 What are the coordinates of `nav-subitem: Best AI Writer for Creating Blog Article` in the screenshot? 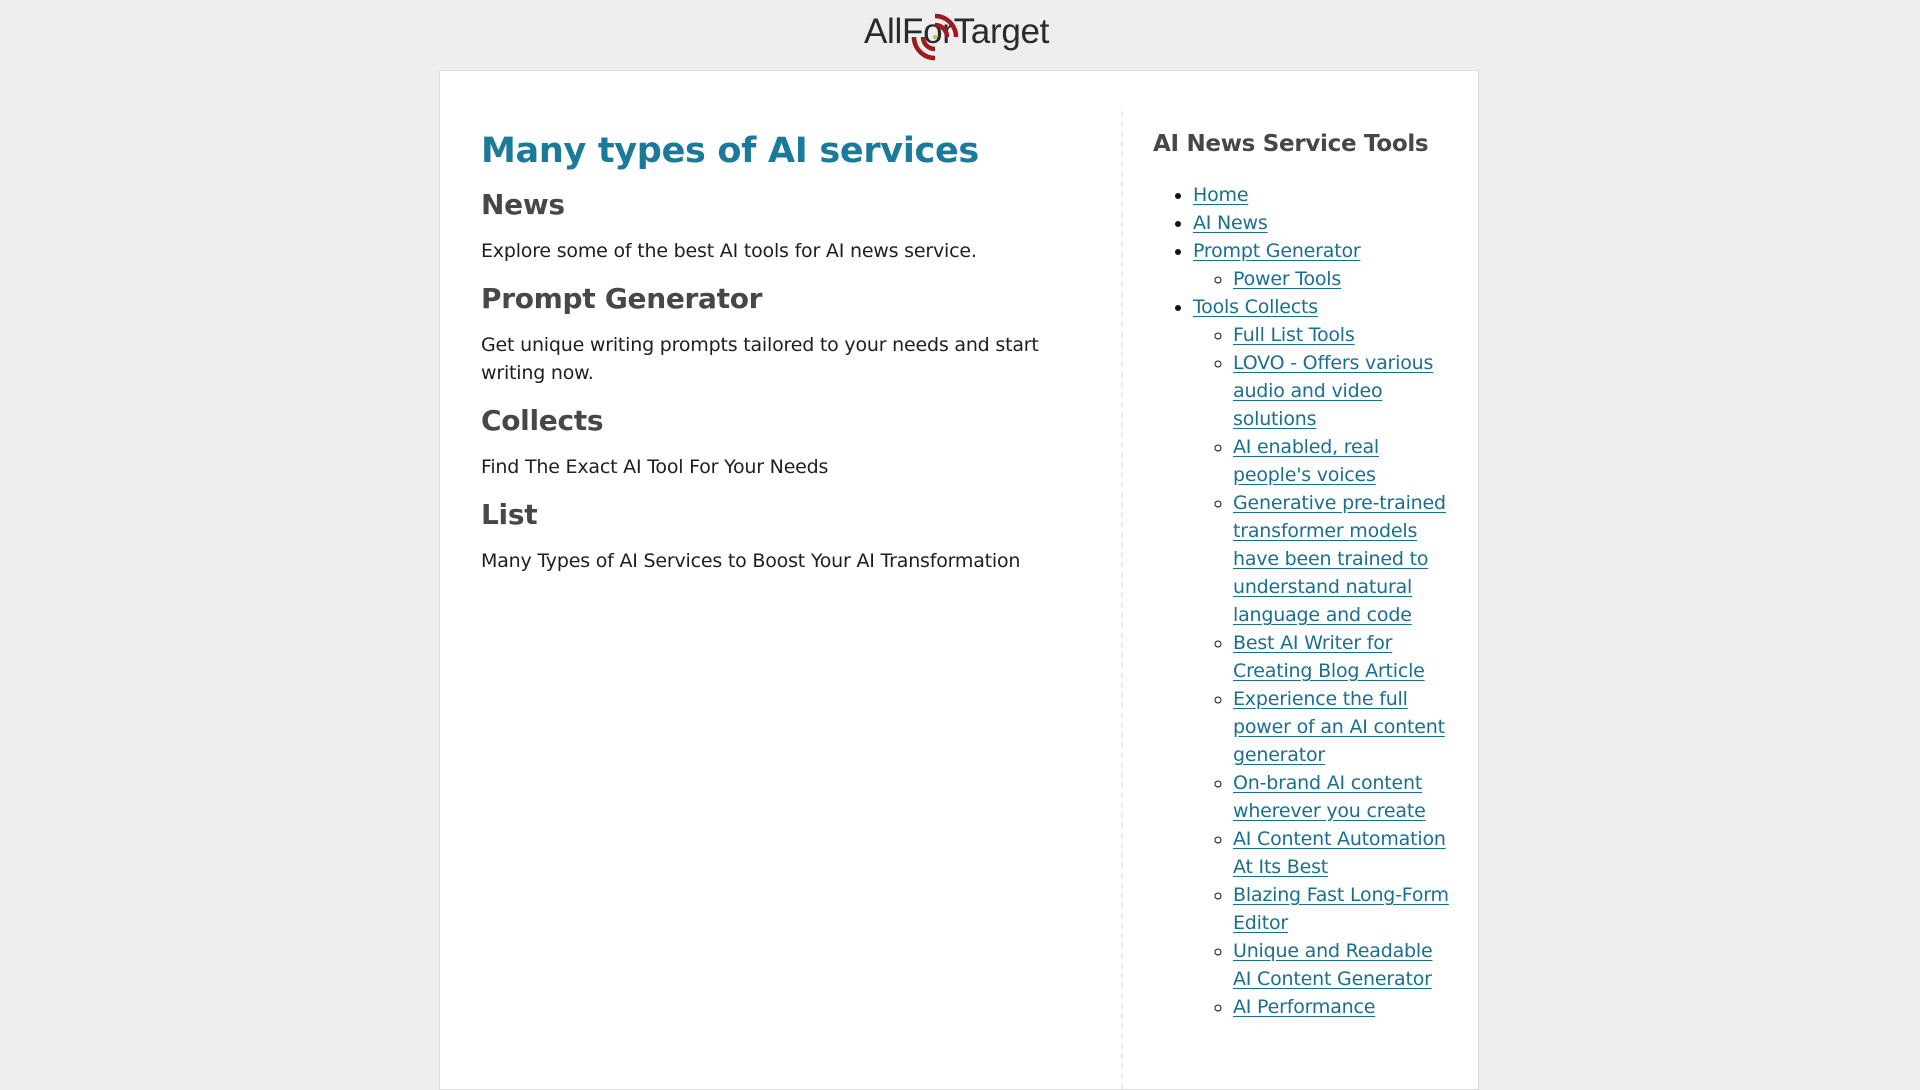 It's located at (1343, 657).